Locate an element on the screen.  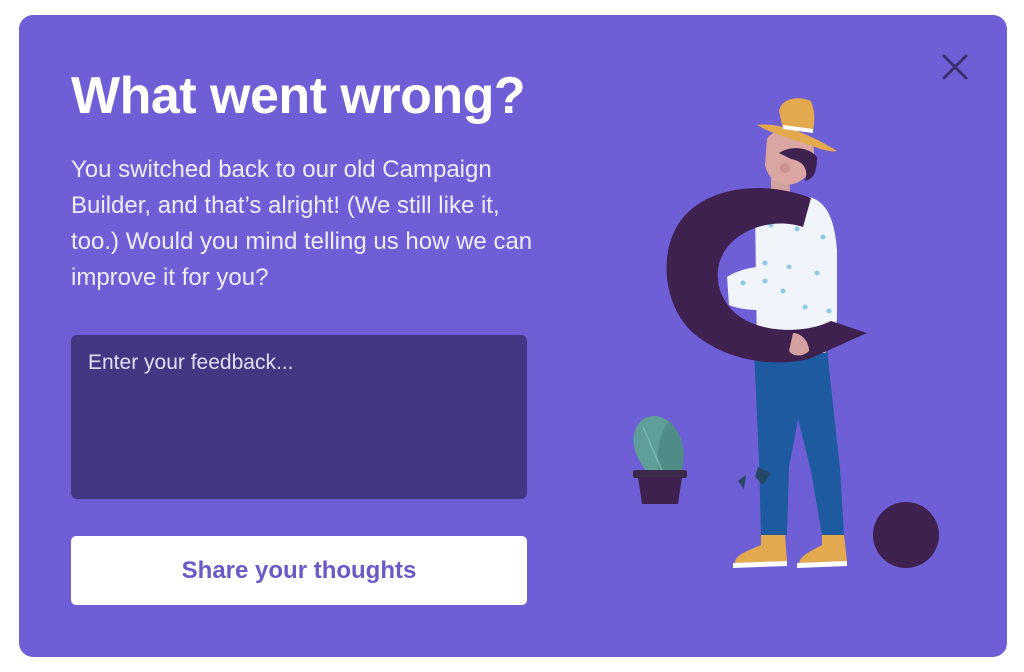
plant-pot-icon is located at coordinates (660, 459).